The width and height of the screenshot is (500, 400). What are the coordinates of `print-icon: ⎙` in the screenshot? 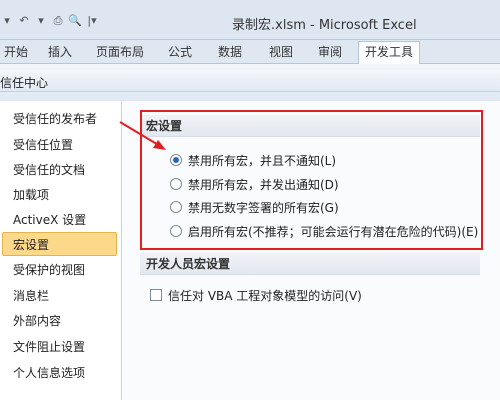 It's located at (58, 21).